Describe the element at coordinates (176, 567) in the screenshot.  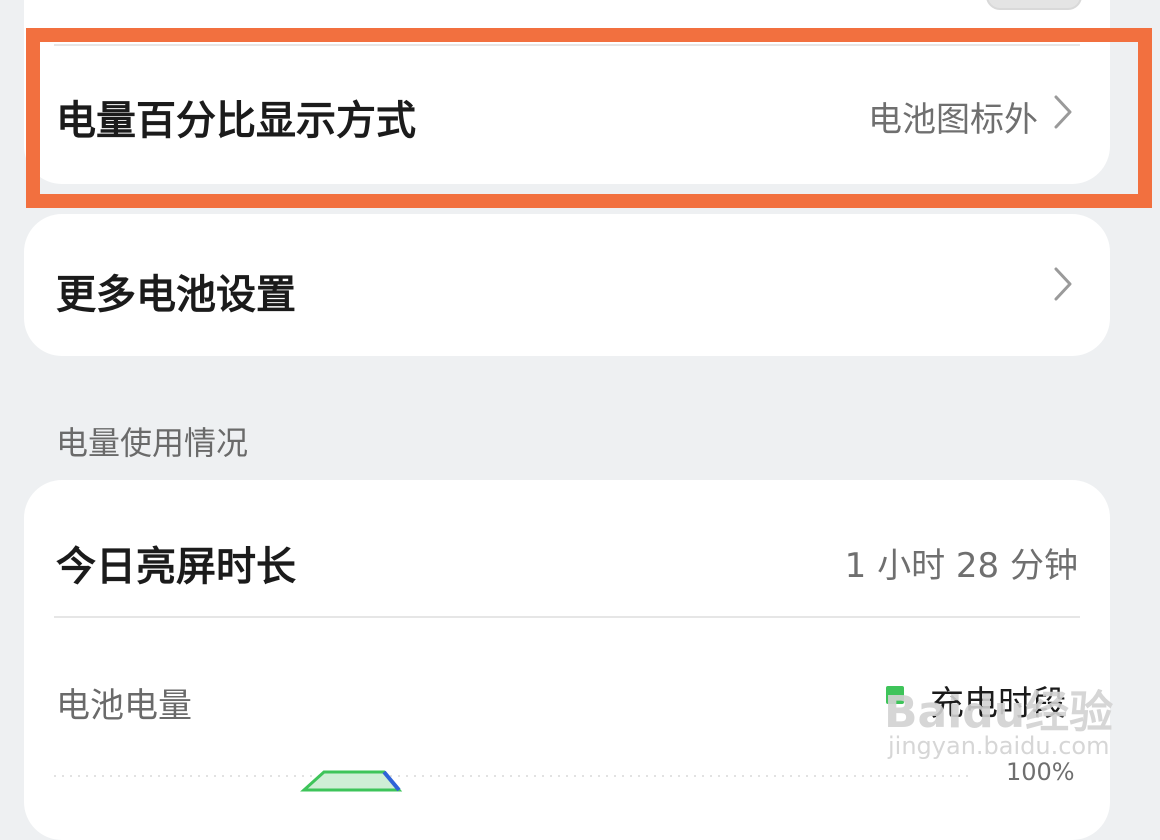
I see `screen-time-title: 今日亮屏时长` at that location.